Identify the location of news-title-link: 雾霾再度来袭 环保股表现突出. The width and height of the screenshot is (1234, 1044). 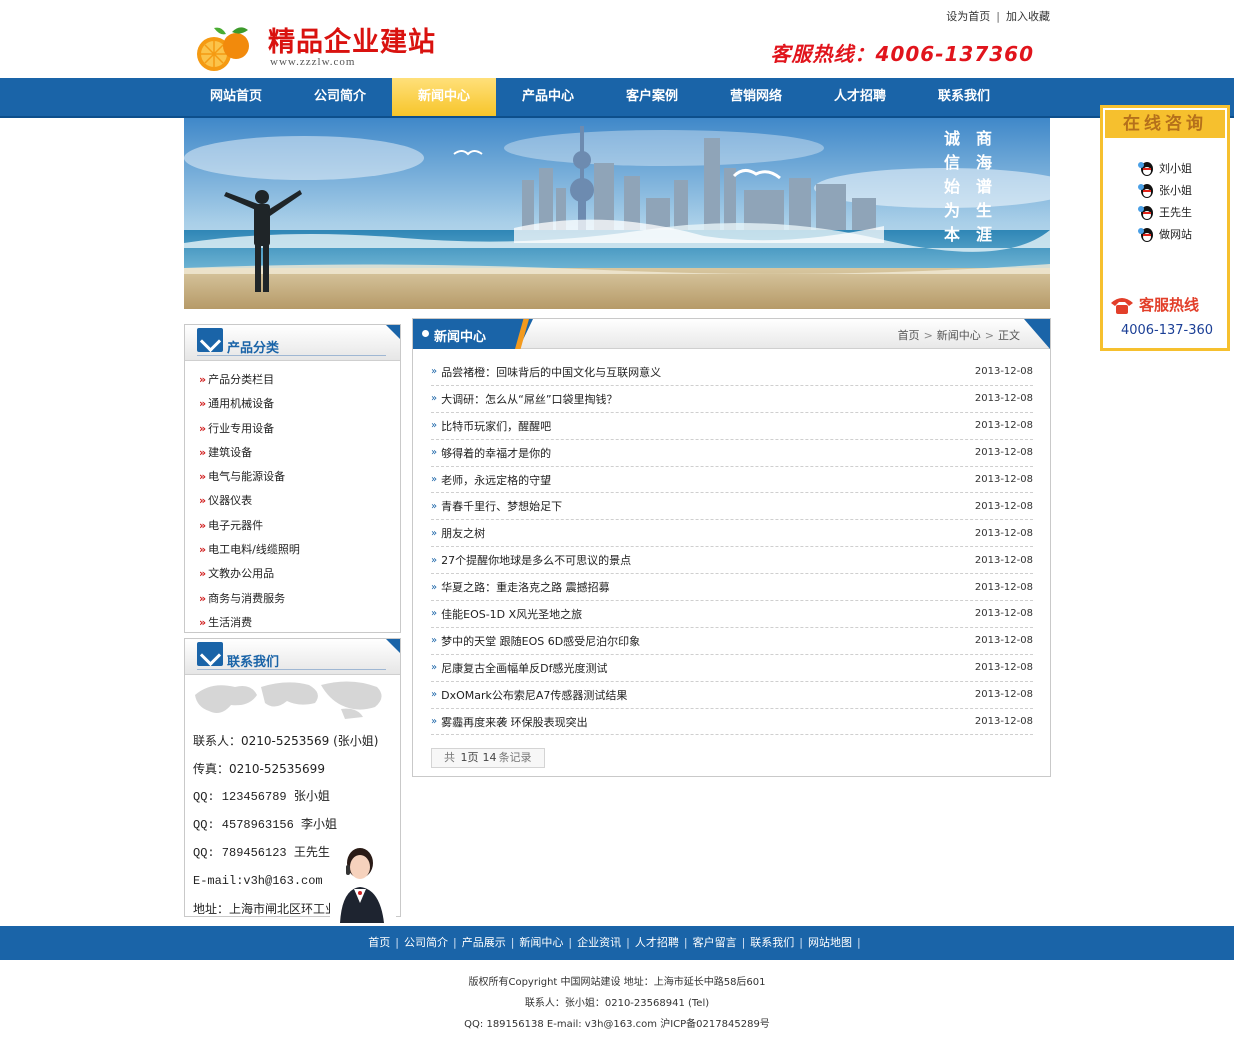
(514, 722).